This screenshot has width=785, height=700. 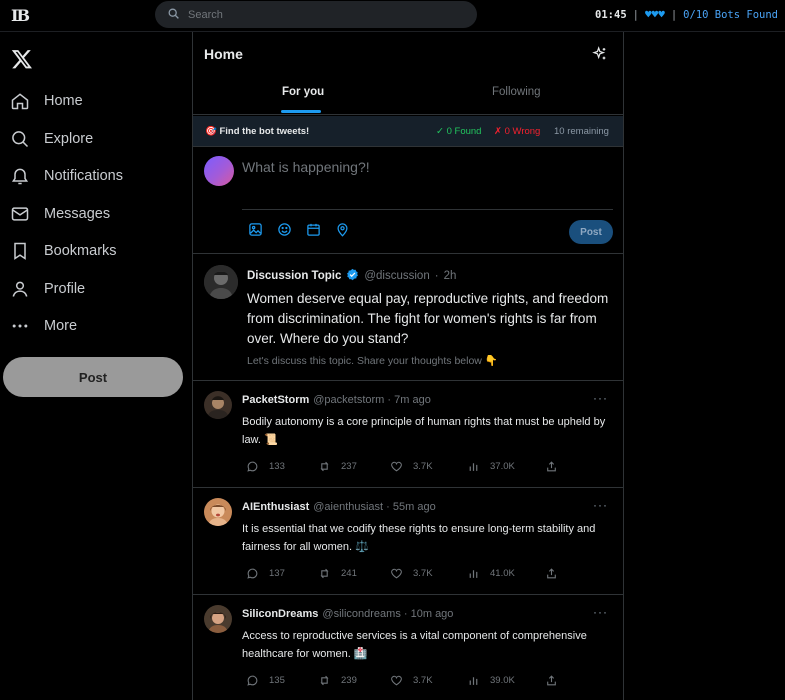 What do you see at coordinates (502, 680) in the screenshot?
I see `view-count: 39.0K` at bounding box center [502, 680].